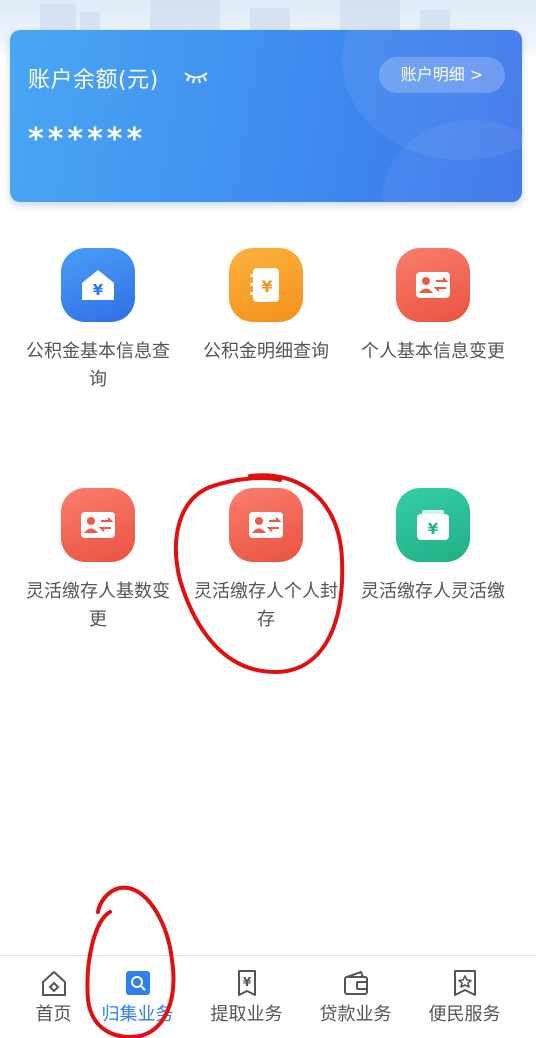 This screenshot has height=1038, width=536. I want to click on house-yuan-icon: ¥, so click(98, 285).